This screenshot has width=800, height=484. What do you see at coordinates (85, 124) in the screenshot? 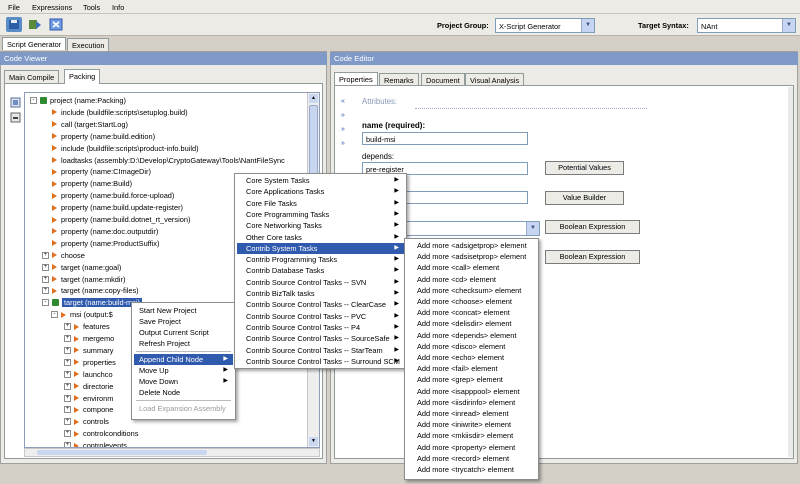
I see `tree-node: call (target:StartLog)` at bounding box center [85, 124].